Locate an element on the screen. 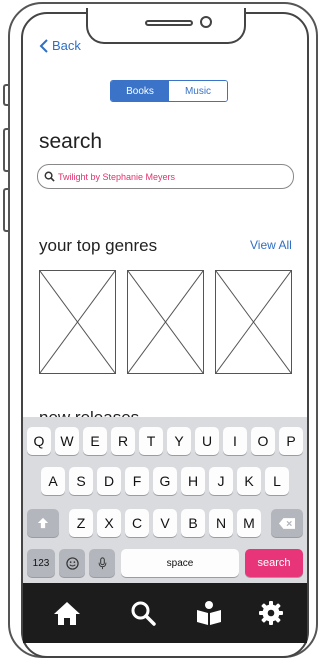  key-a: A is located at coordinates (53, 481).